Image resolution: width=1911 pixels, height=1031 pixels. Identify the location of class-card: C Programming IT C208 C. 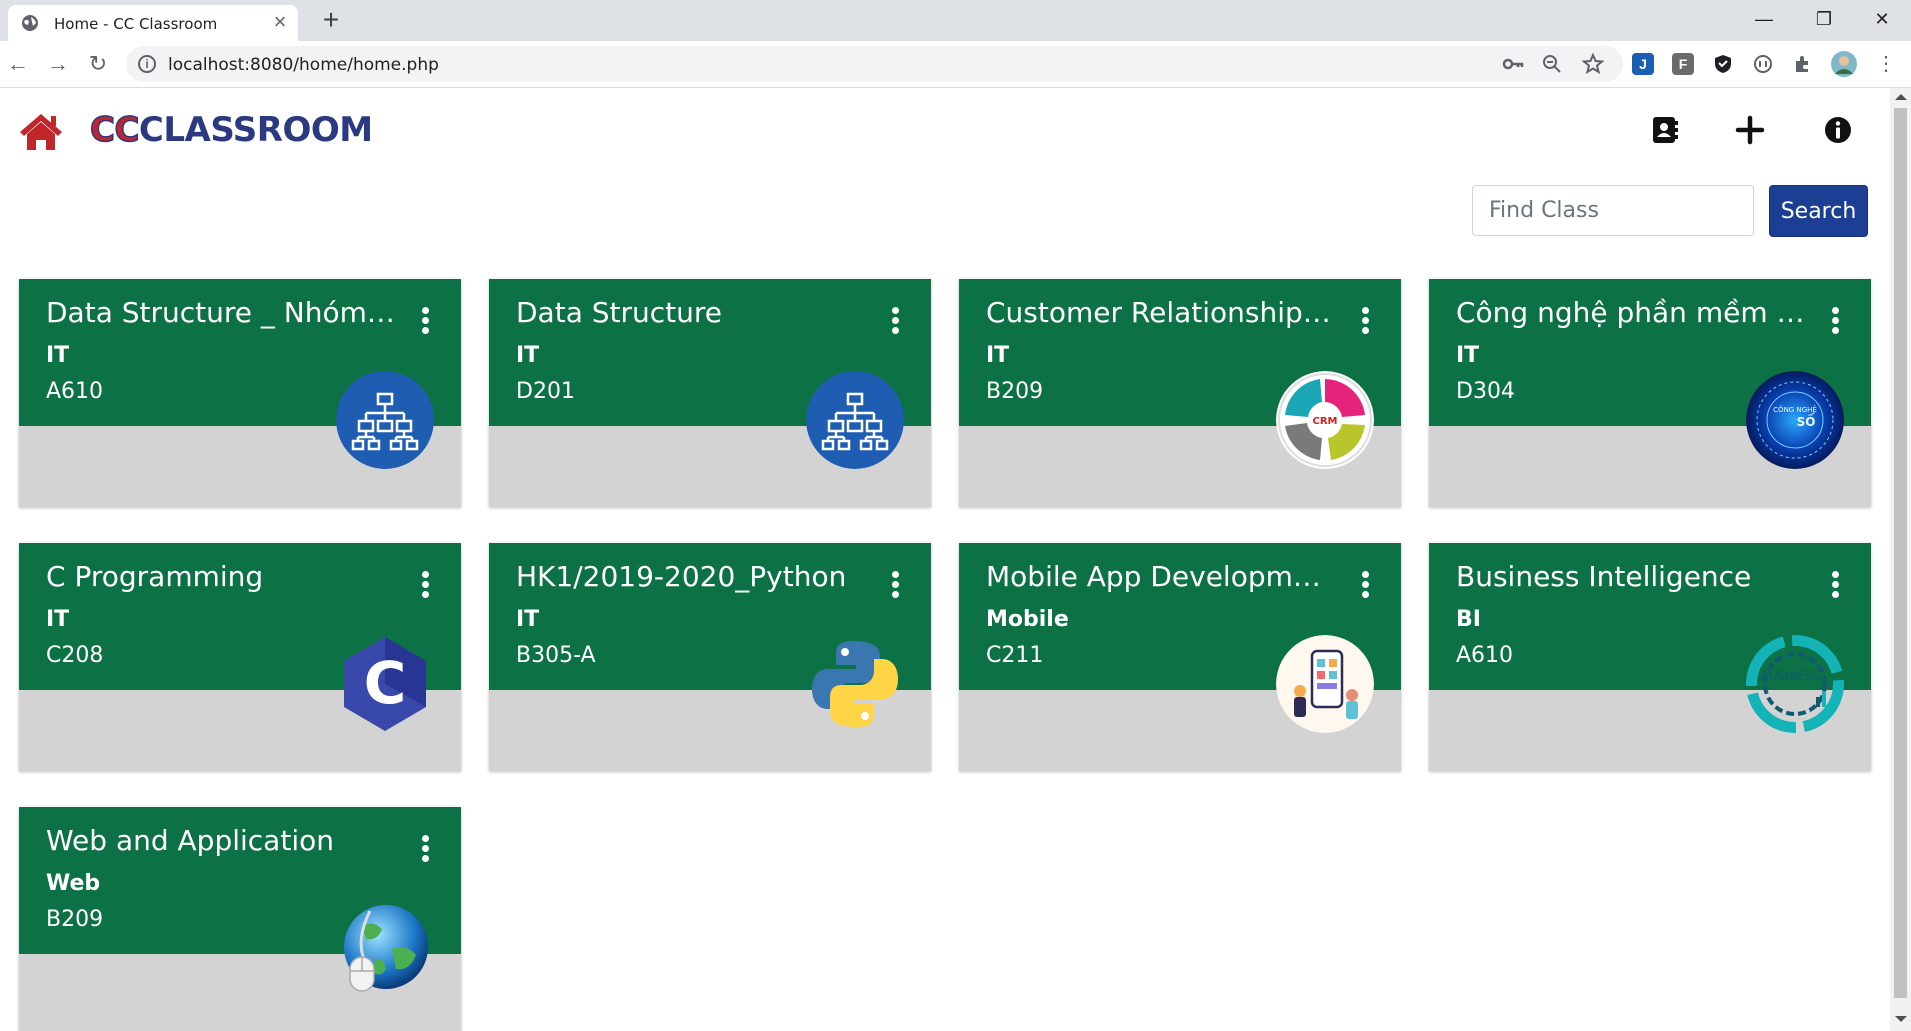
(240, 657).